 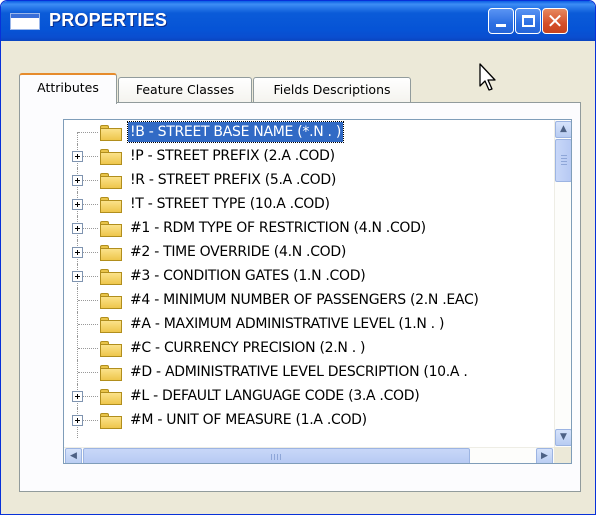 What do you see at coordinates (248, 276) in the screenshot?
I see `tree-item-label: #3 - CONDITION GATES (1.N .COD)` at bounding box center [248, 276].